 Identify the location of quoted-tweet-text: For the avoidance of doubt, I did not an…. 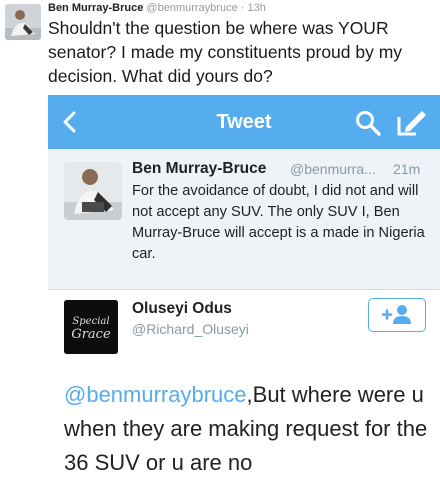
(278, 222).